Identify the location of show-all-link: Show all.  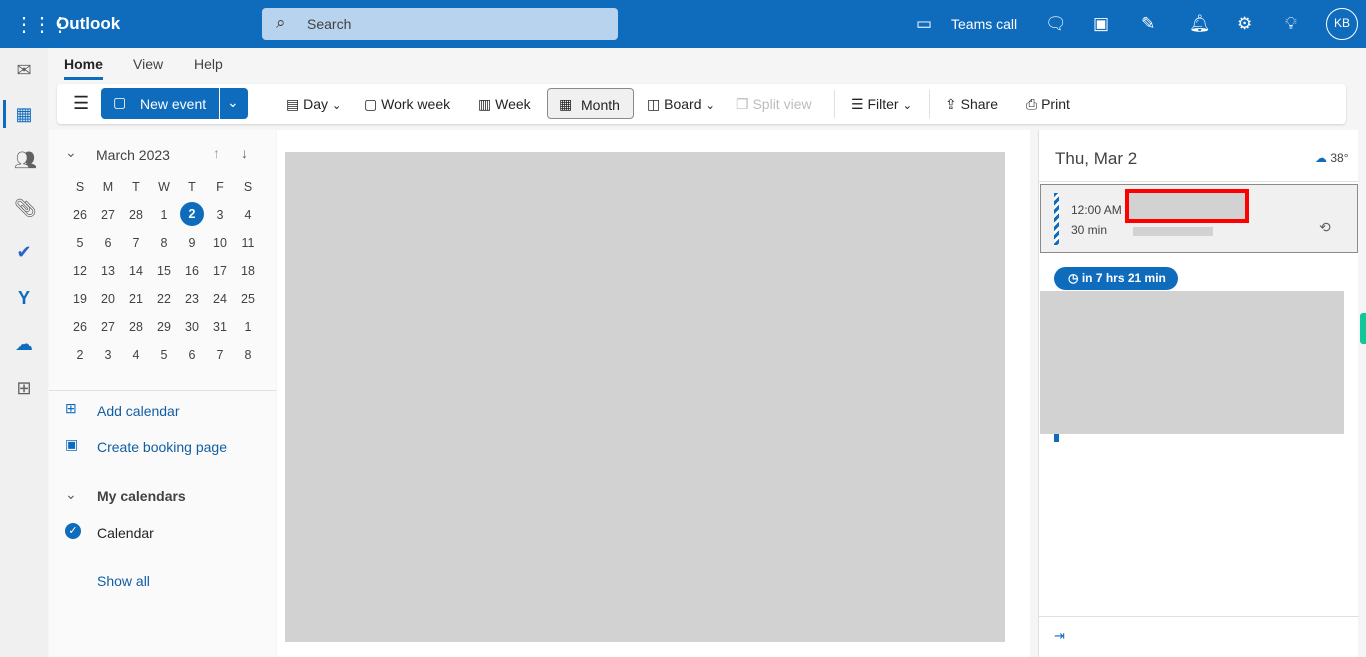
(123, 581).